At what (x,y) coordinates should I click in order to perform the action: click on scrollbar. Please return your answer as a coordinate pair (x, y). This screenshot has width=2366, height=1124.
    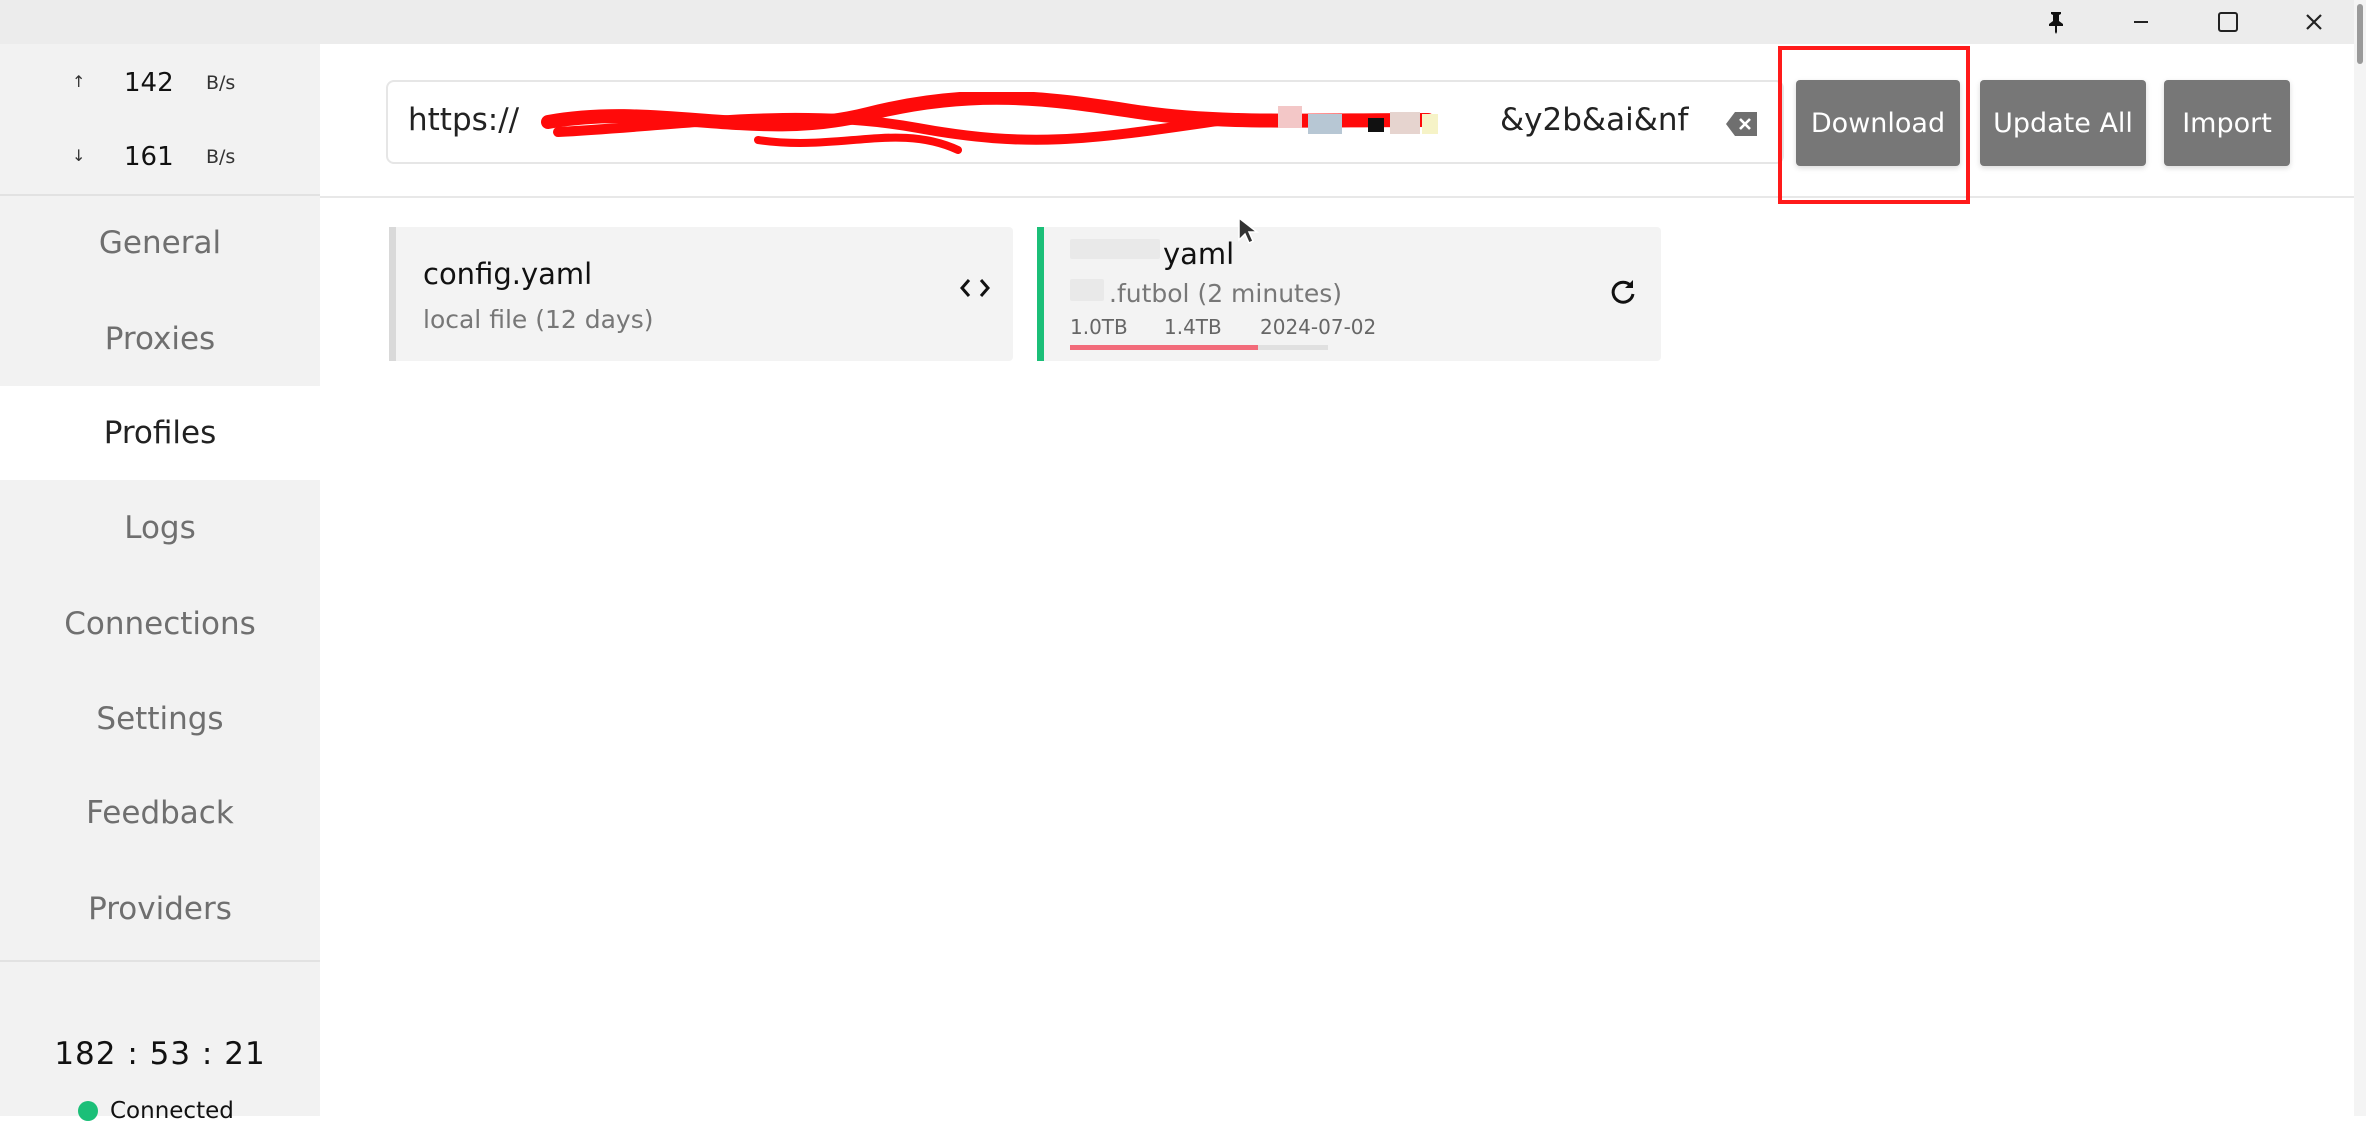
    Looking at the image, I should click on (2360, 558).